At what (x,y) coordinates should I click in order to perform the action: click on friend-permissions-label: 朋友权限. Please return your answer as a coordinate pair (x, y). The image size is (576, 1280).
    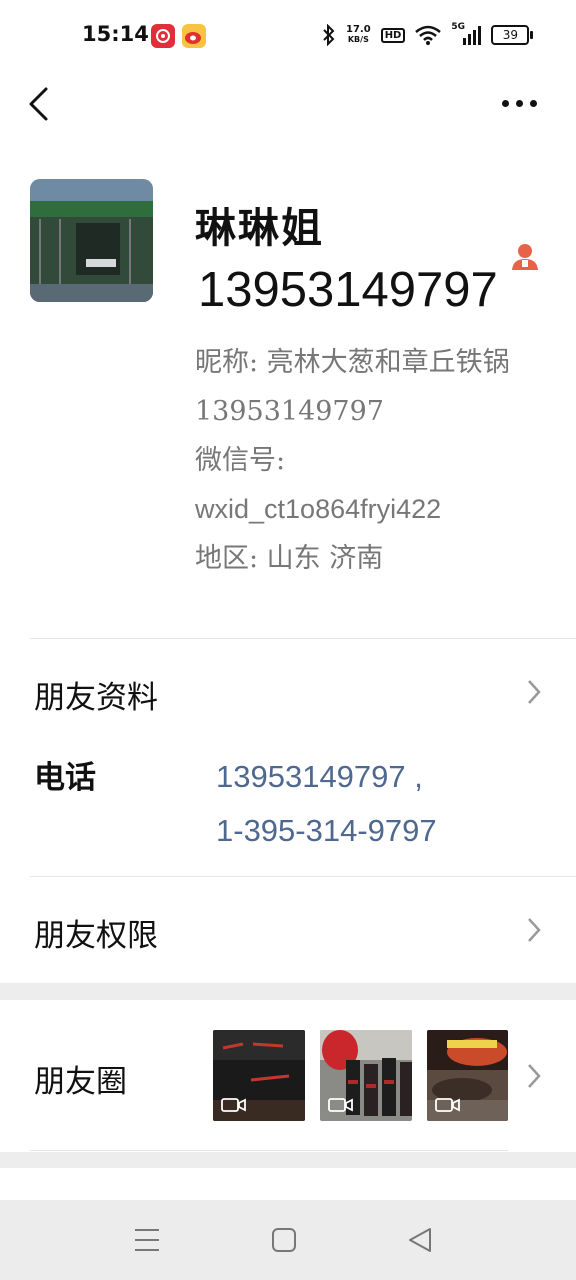
    Looking at the image, I should click on (96, 936).